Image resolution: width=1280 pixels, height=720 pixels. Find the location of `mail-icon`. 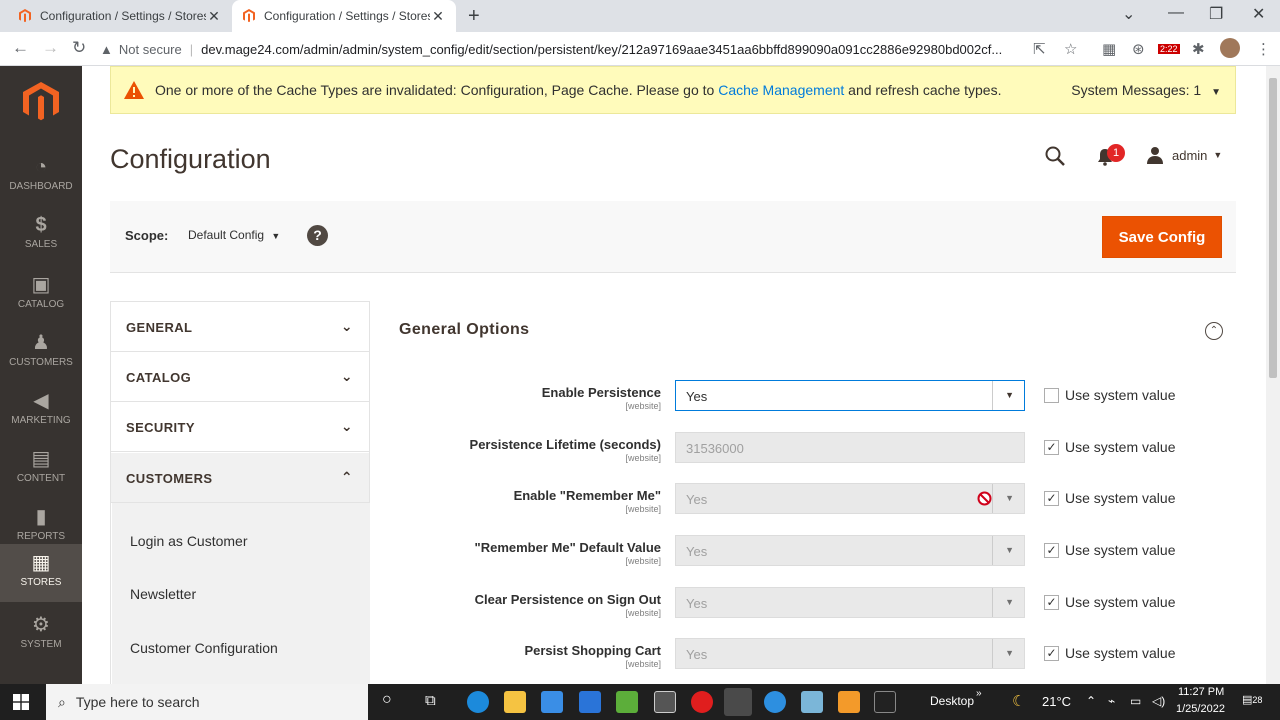

mail-icon is located at coordinates (590, 702).